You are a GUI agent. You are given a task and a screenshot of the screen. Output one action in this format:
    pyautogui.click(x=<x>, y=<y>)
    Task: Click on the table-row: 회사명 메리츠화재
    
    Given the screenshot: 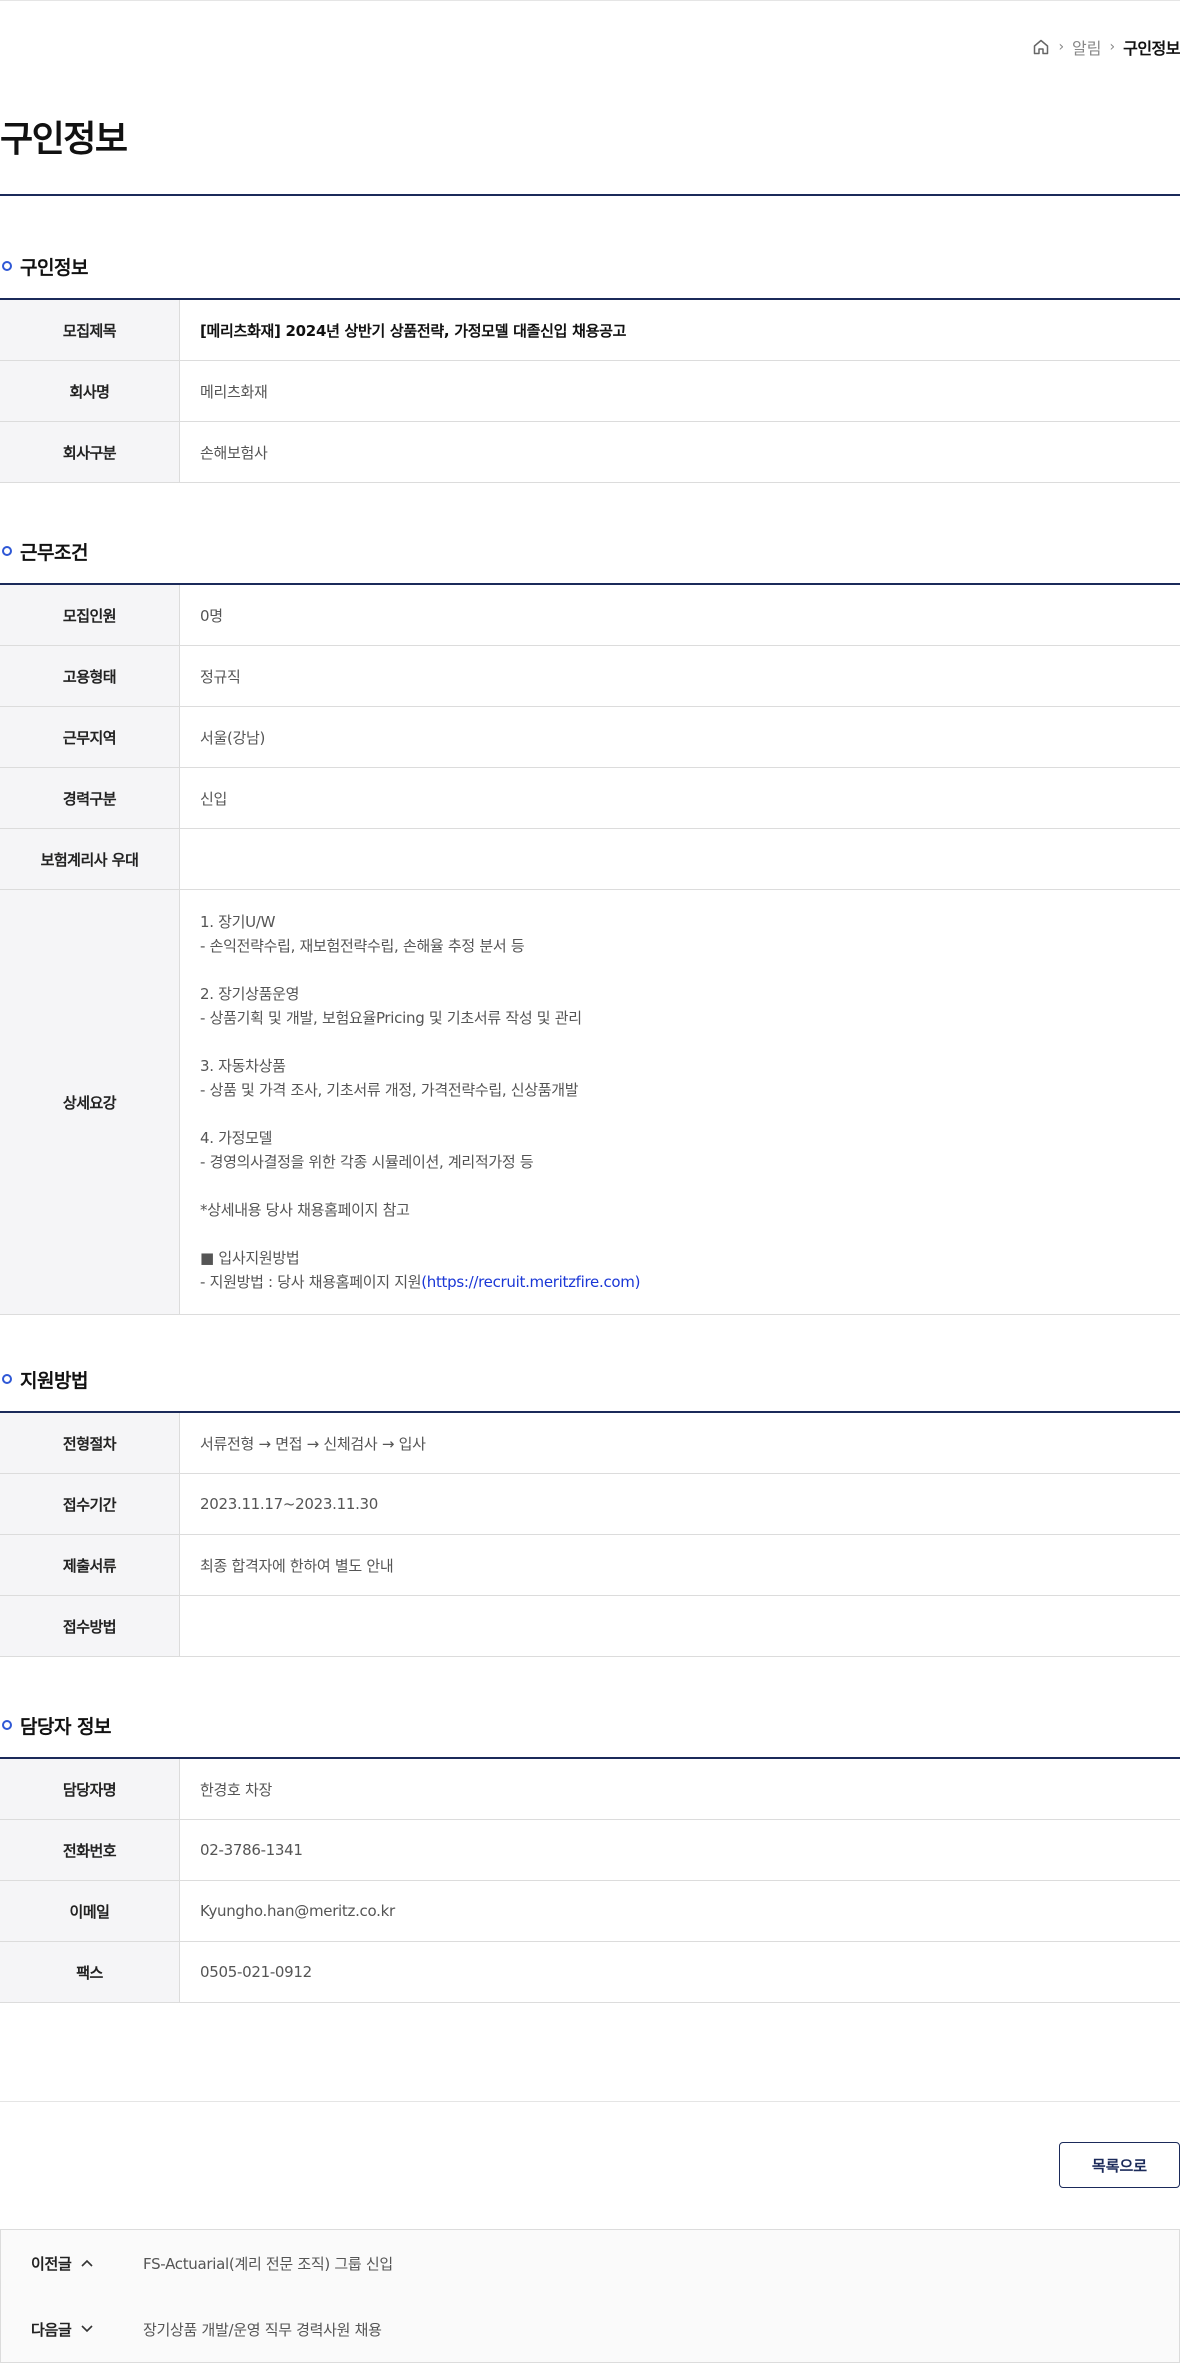 What is the action you would take?
    pyautogui.click(x=590, y=391)
    